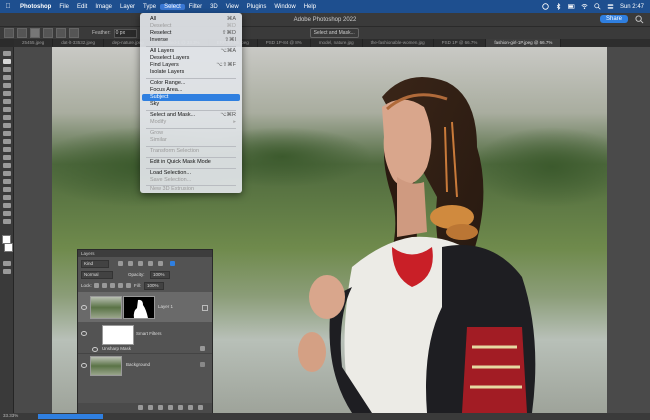 This screenshot has width=650, height=420. Describe the element at coordinates (639, 19) in the screenshot. I see `search-icon` at that location.